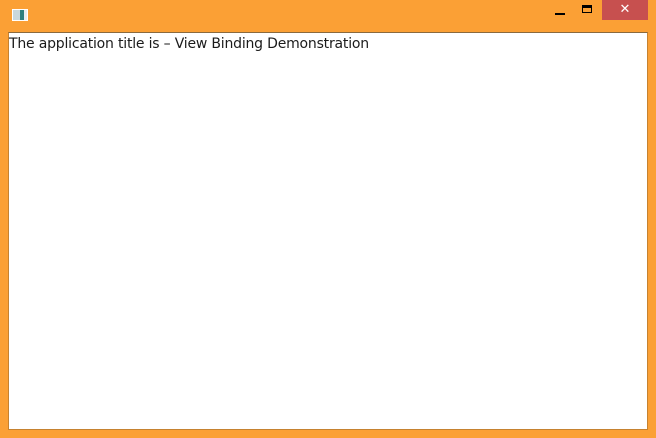 The image size is (656, 438). I want to click on close-icon: ✕, so click(625, 9).